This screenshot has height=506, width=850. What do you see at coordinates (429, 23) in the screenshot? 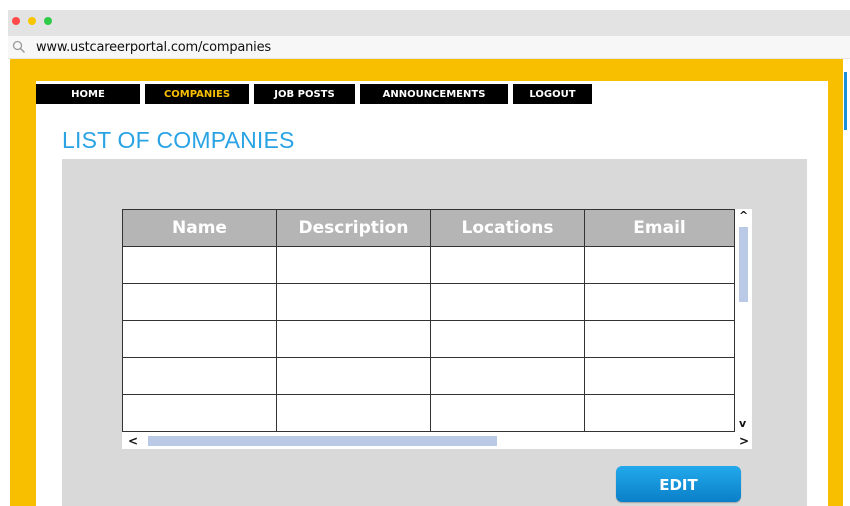
I see `titlebar-strip` at bounding box center [429, 23].